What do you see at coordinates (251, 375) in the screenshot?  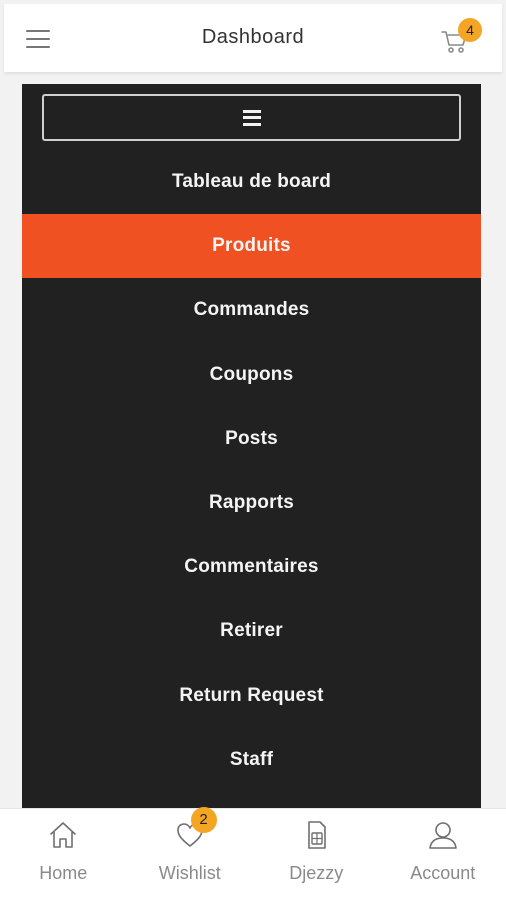 I see `menu-item-coupons: Coupons` at bounding box center [251, 375].